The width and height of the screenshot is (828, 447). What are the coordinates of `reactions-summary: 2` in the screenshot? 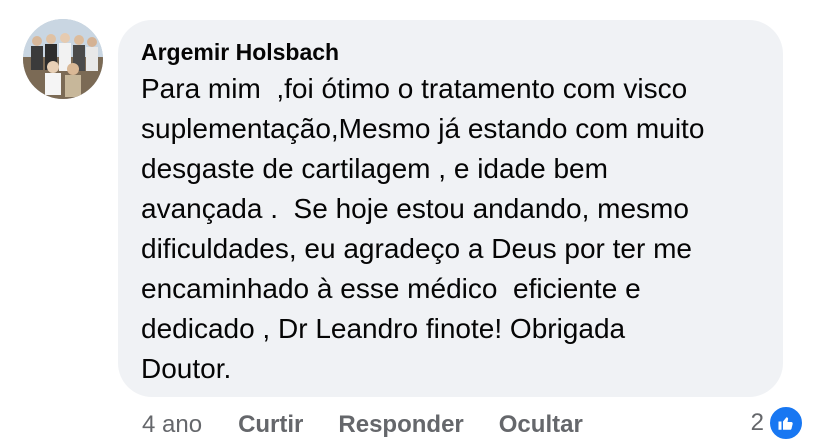 It's located at (777, 423).